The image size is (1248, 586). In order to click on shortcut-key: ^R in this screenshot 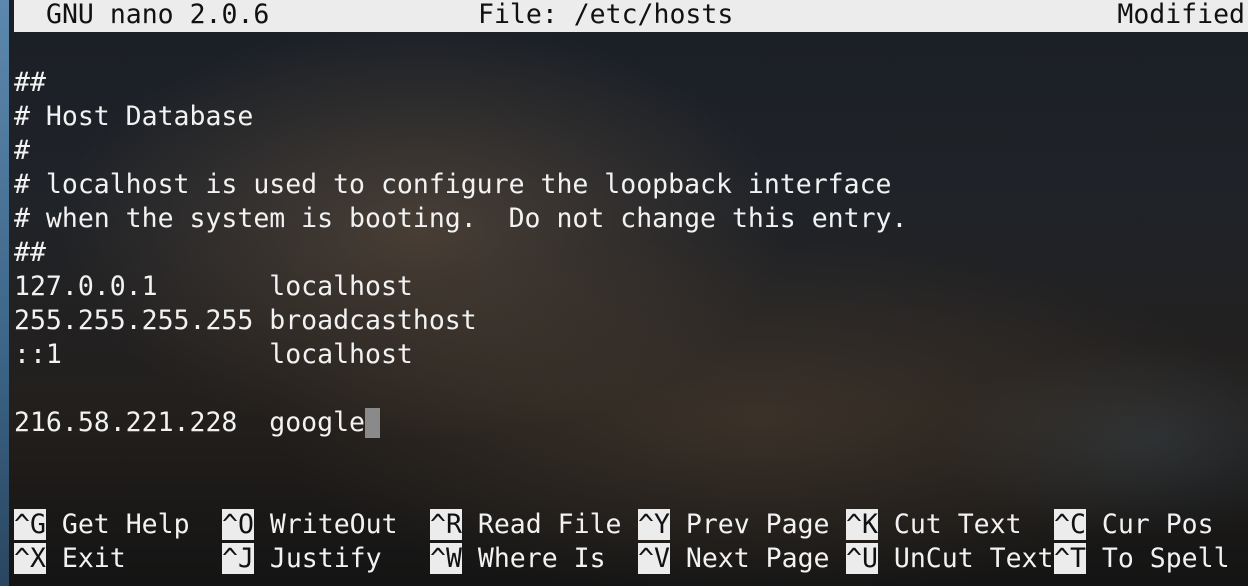, I will do `click(446, 524)`.